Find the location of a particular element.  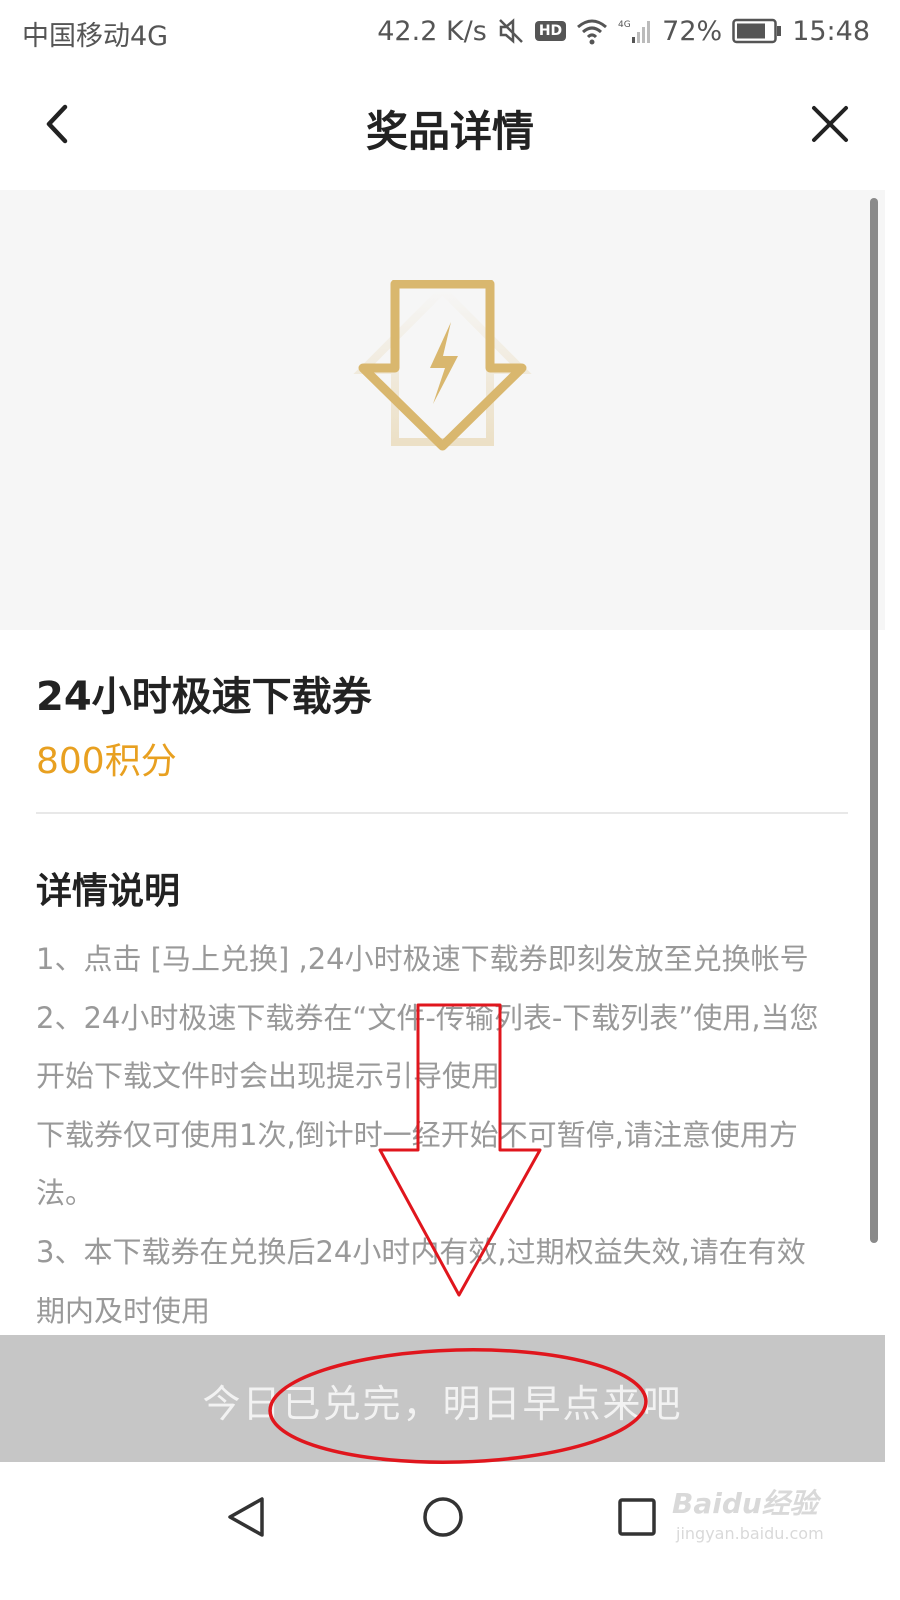

page-title: 奖品详情 is located at coordinates (449, 131).